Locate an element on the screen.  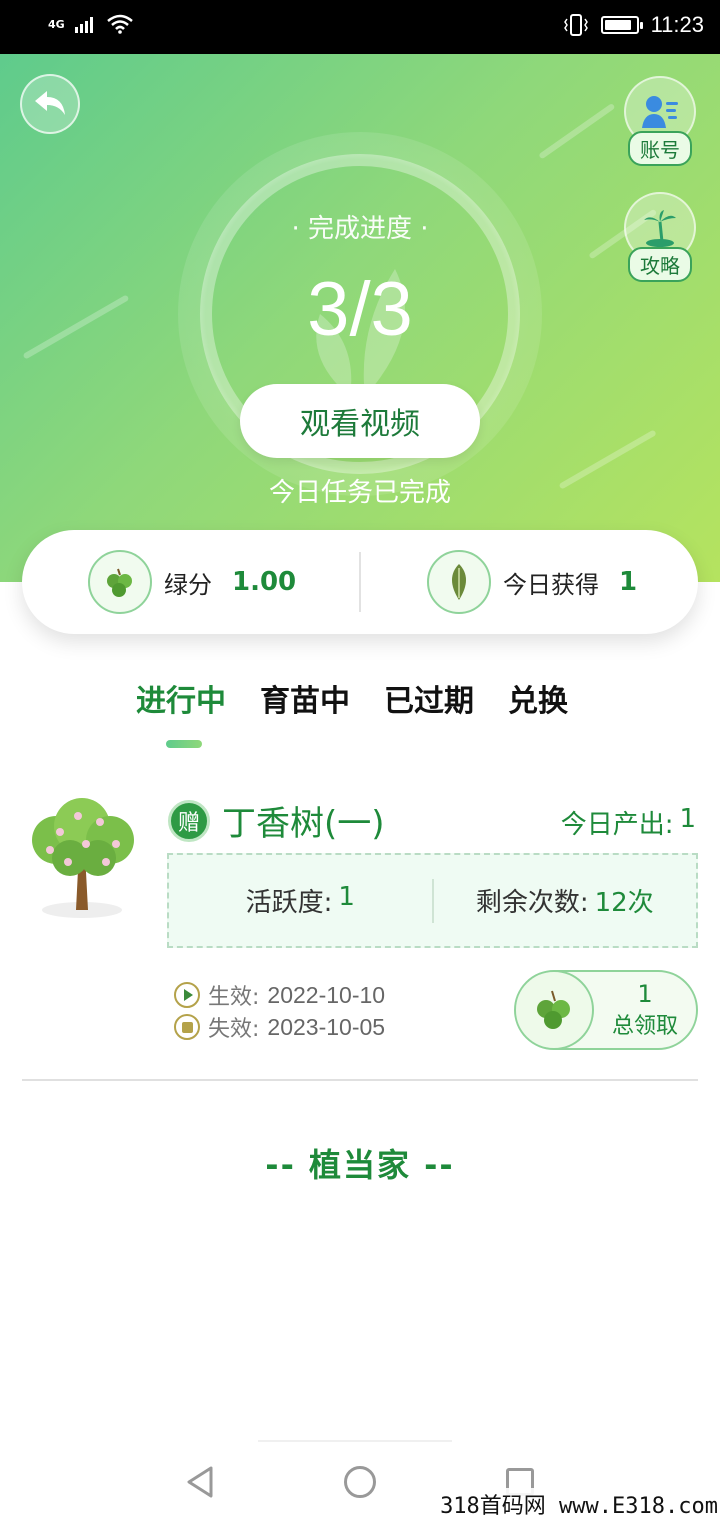
green-points-label: 绿分 is located at coordinates (188, 584).